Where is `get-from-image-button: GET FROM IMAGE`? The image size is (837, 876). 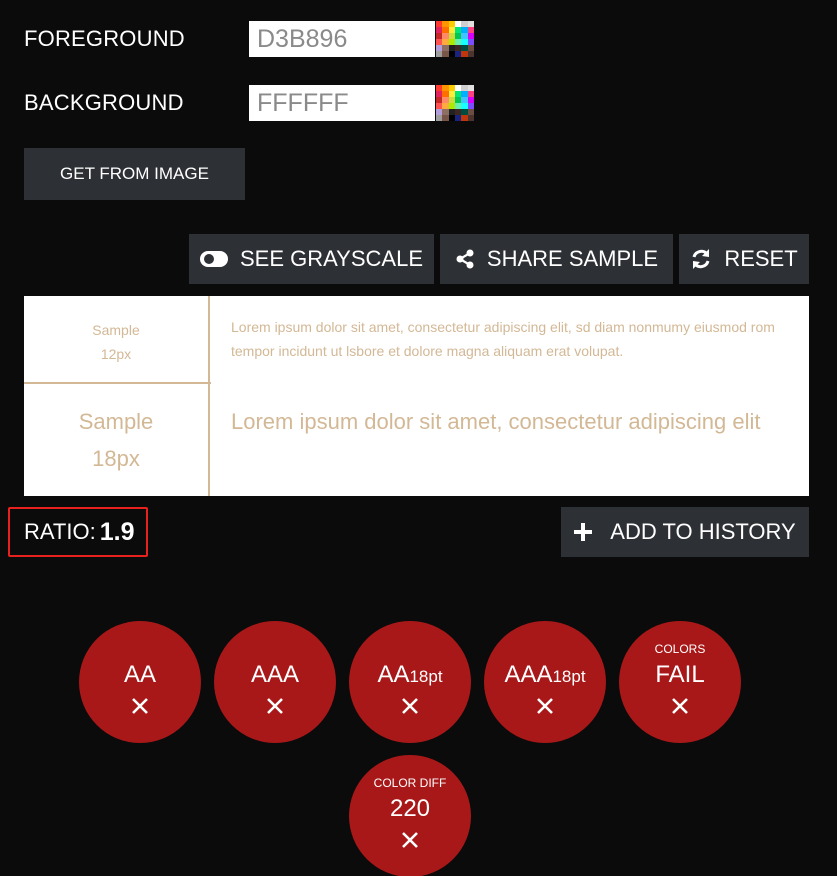
get-from-image-button: GET FROM IMAGE is located at coordinates (134, 174).